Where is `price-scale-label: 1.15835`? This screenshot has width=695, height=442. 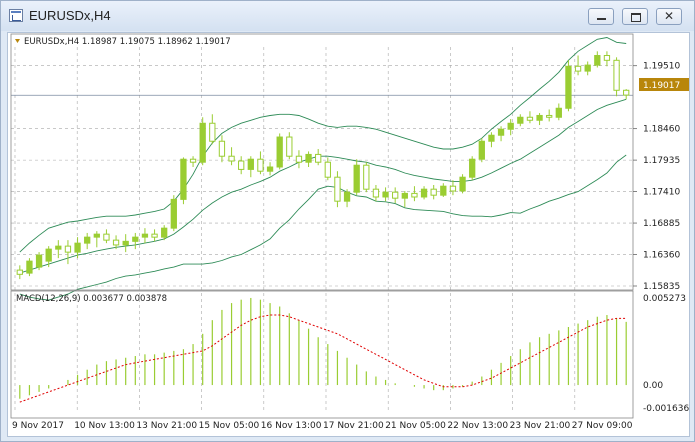 price-scale-label: 1.15835 is located at coordinates (661, 287).